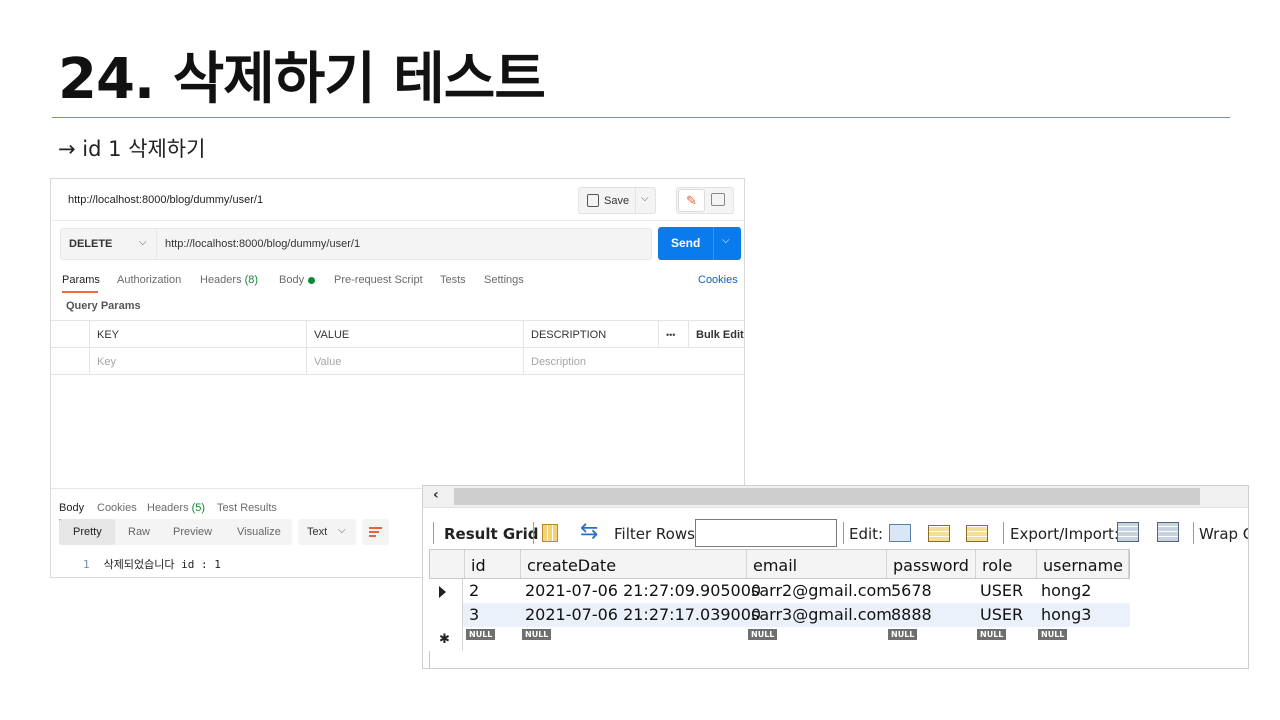  I want to click on column-header-password: password, so click(930, 564).